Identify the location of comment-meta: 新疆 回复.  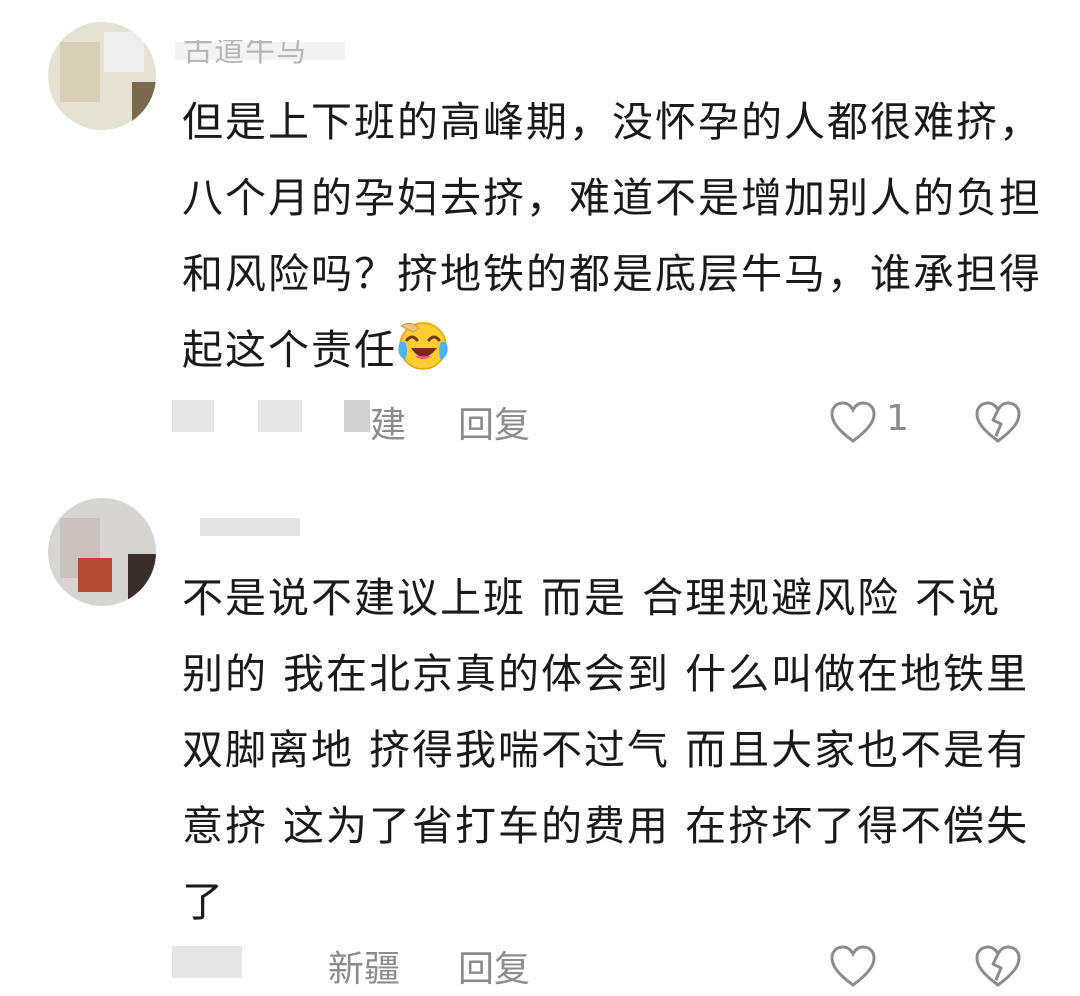
(612, 966).